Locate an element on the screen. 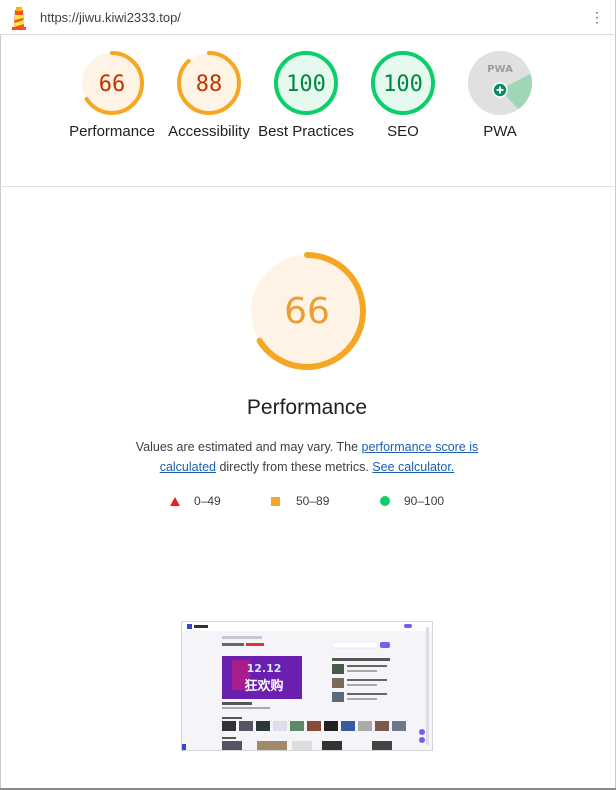  gauge-score: 88 is located at coordinates (209, 84).